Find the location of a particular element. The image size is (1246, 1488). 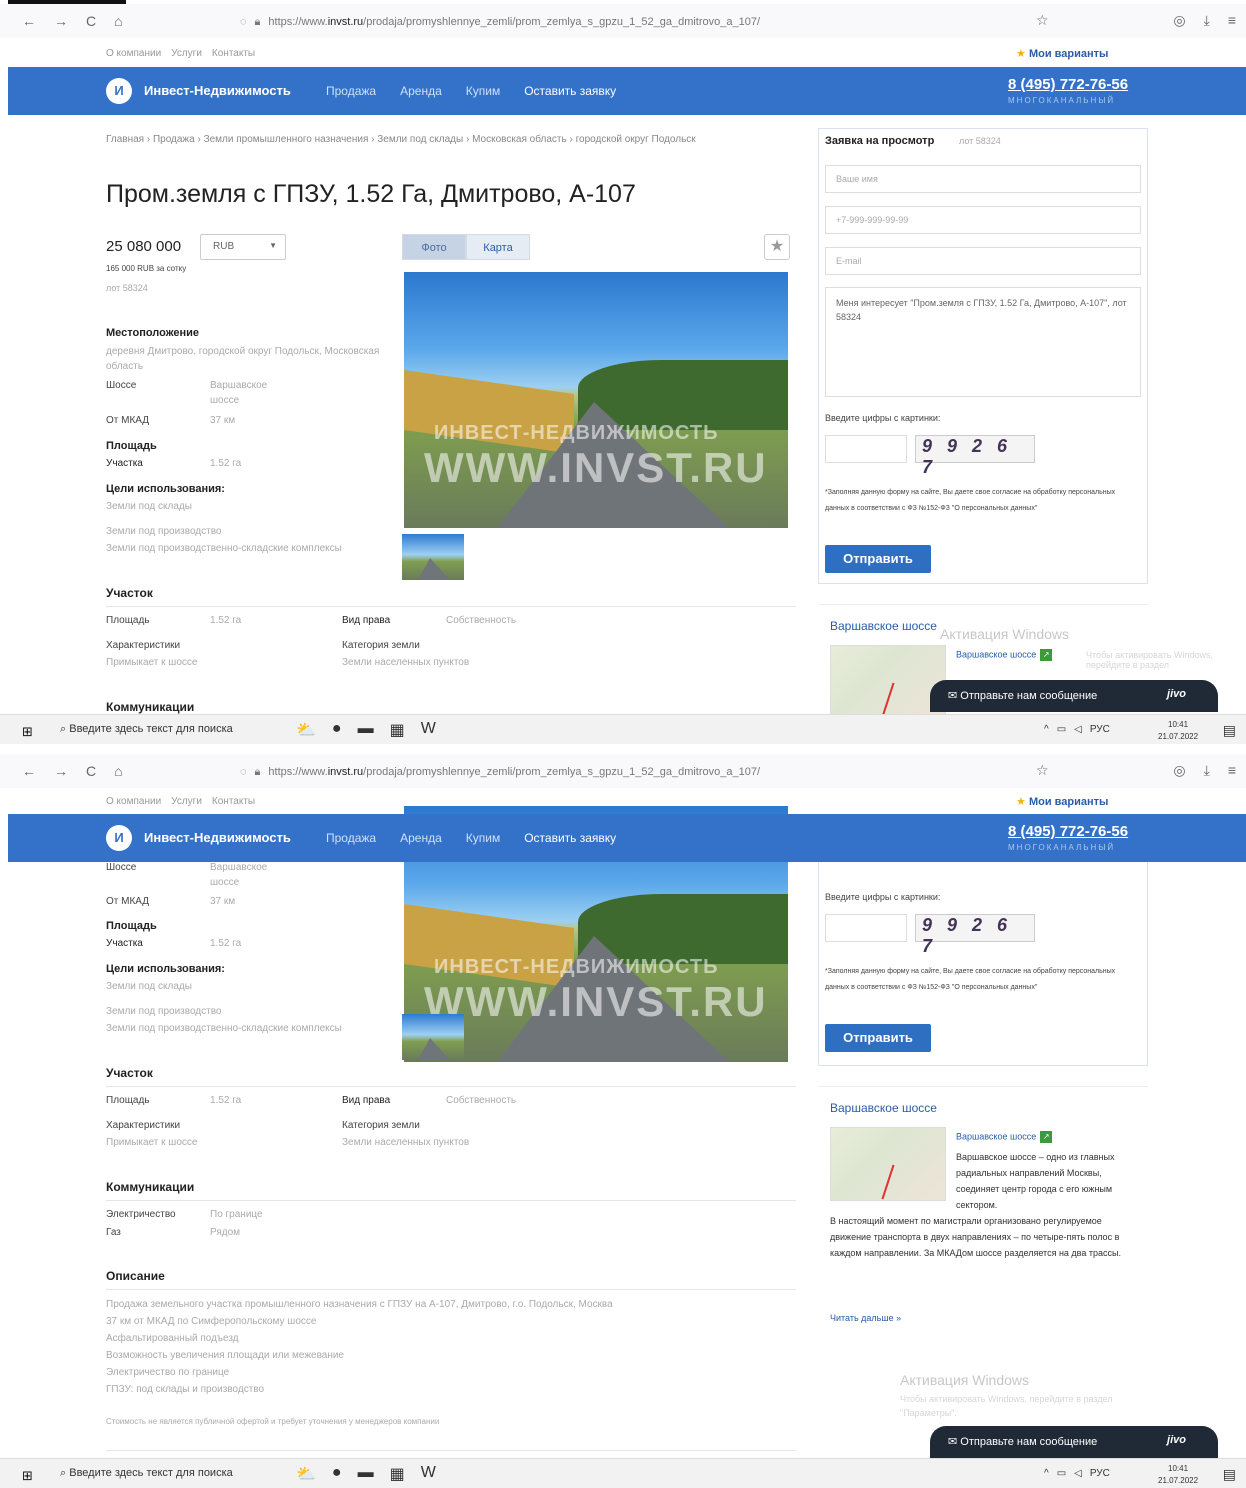

name-input: Ваше имя is located at coordinates (983, 179).